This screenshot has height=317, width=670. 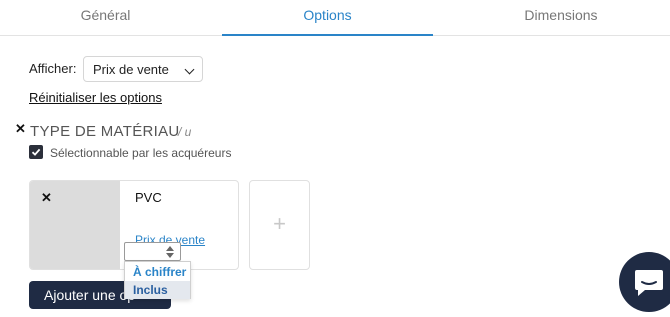 What do you see at coordinates (20, 128) in the screenshot?
I see `remove-section-close-icon: ✕` at bounding box center [20, 128].